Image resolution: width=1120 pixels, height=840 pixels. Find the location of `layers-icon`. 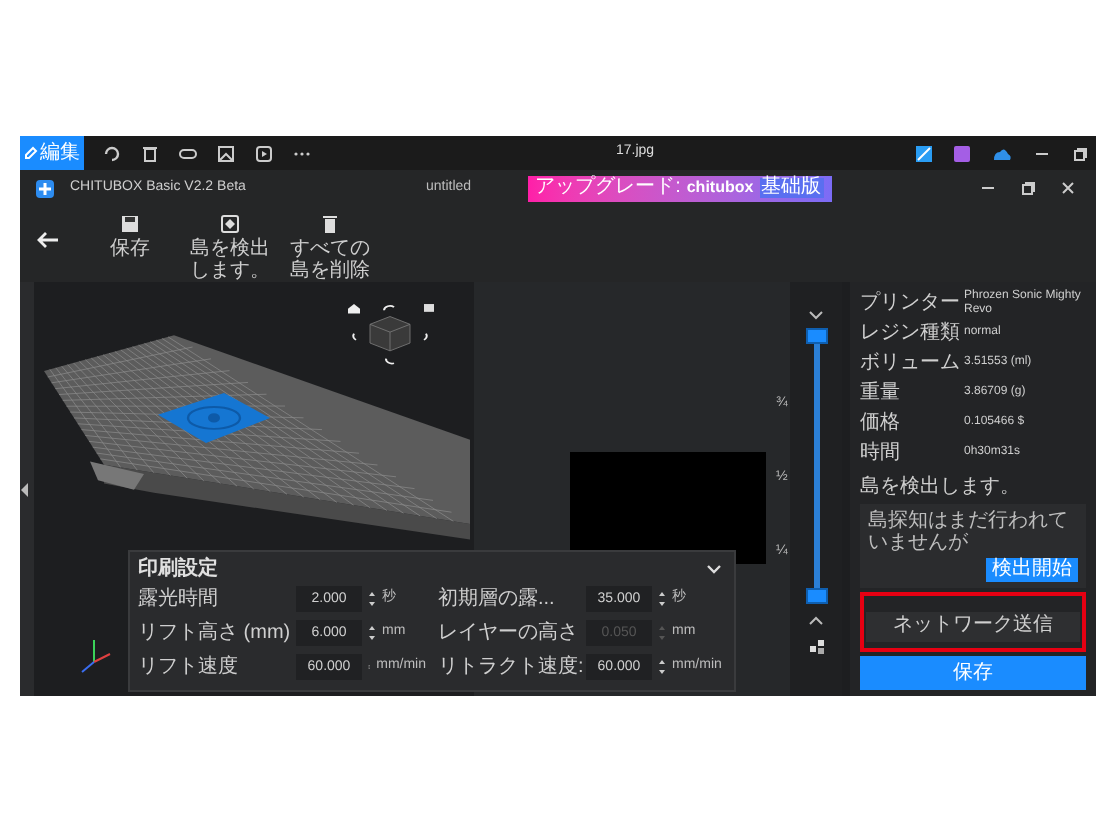

layers-icon is located at coordinates (816, 647).